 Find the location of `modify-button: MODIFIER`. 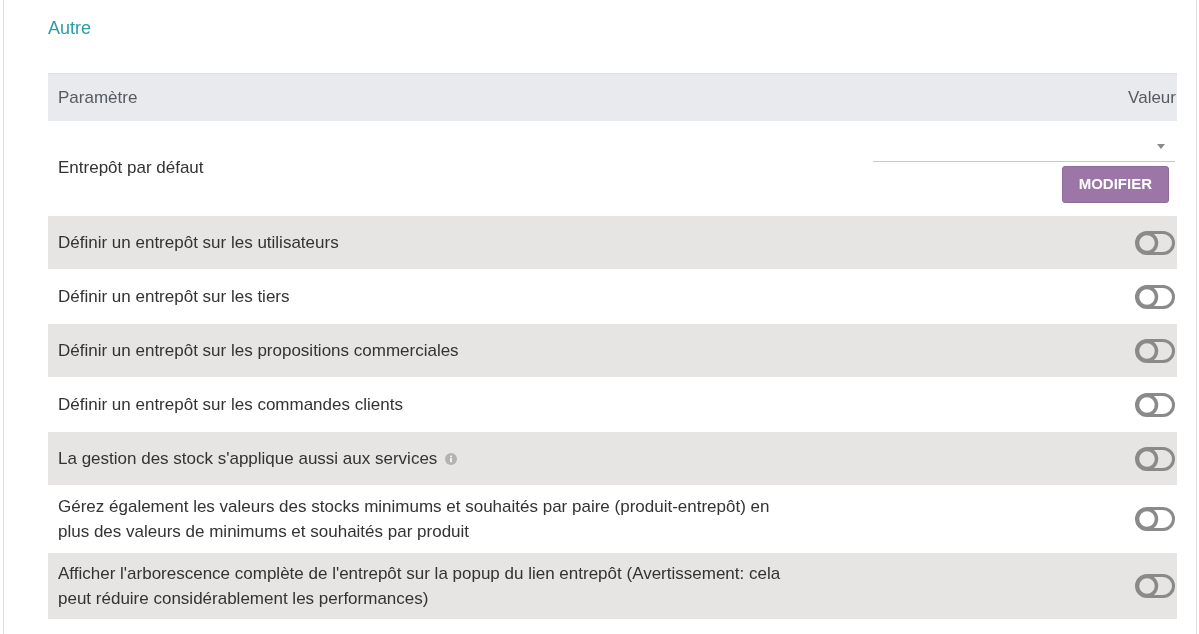

modify-button: MODIFIER is located at coordinates (1115, 184).